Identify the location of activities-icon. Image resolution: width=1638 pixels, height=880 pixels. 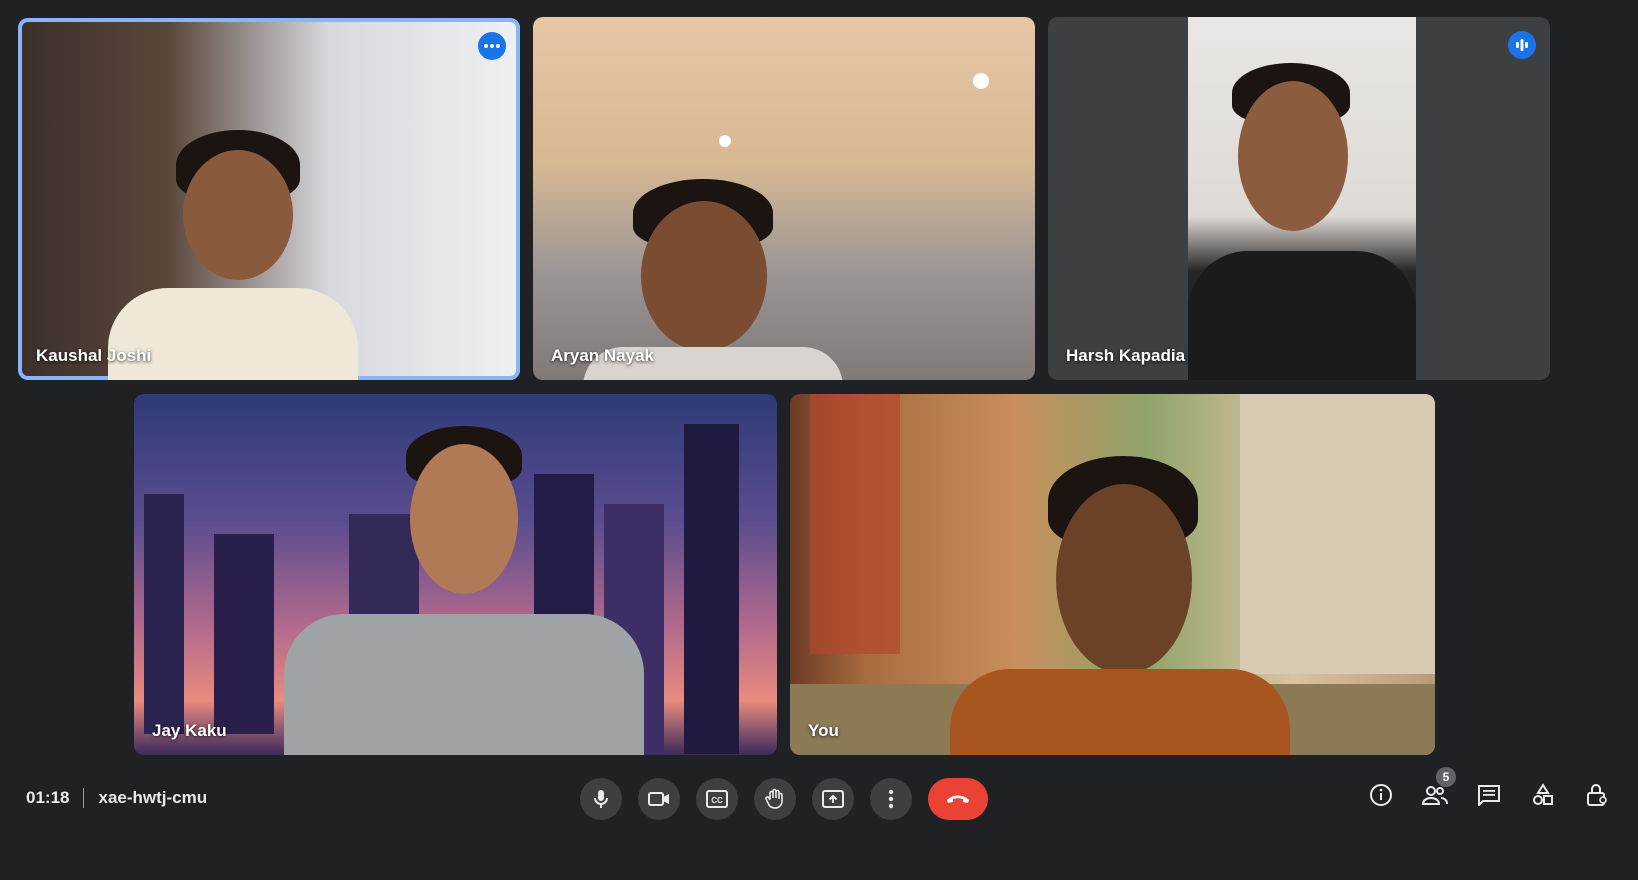
(1543, 794).